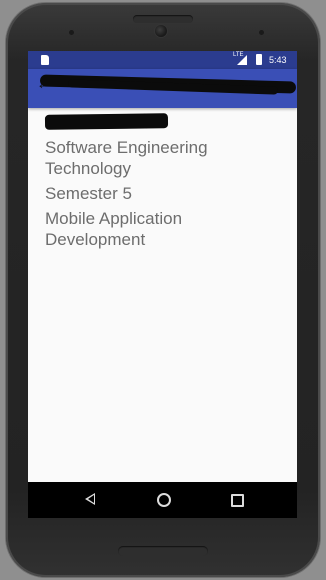 The height and width of the screenshot is (580, 326). What do you see at coordinates (242, 60) in the screenshot?
I see `signal-icon` at bounding box center [242, 60].